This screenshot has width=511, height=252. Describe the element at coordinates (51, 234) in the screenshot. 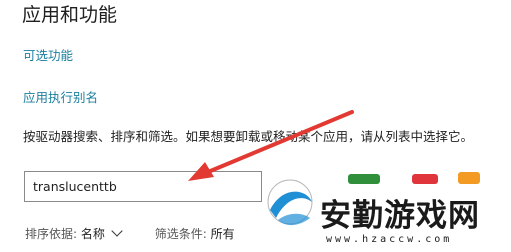

I see `sort-label: 排序依据:` at that location.